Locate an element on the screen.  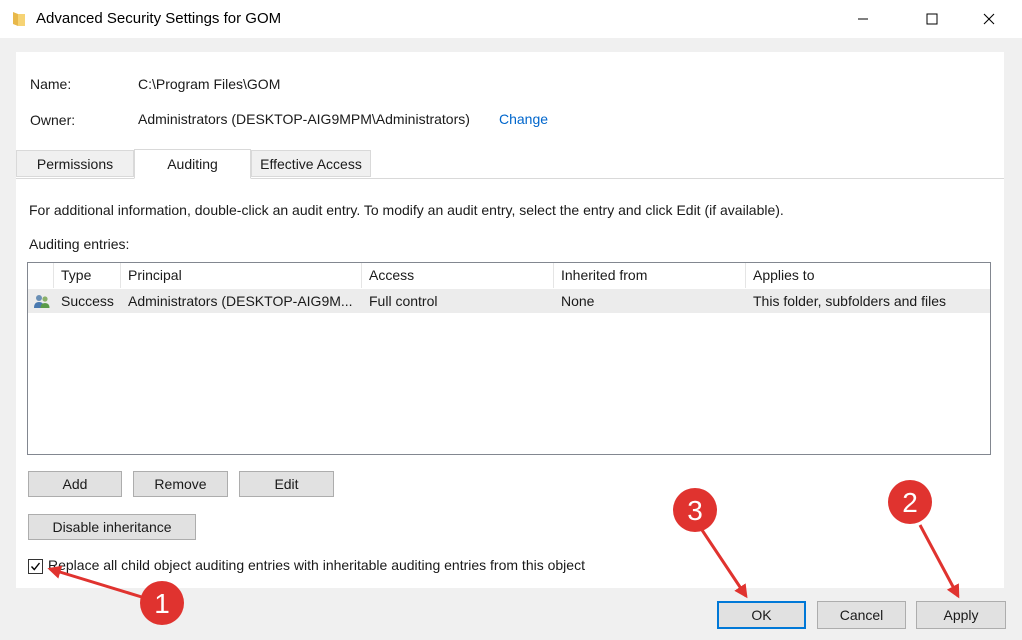
column-type: Type is located at coordinates (87, 275).